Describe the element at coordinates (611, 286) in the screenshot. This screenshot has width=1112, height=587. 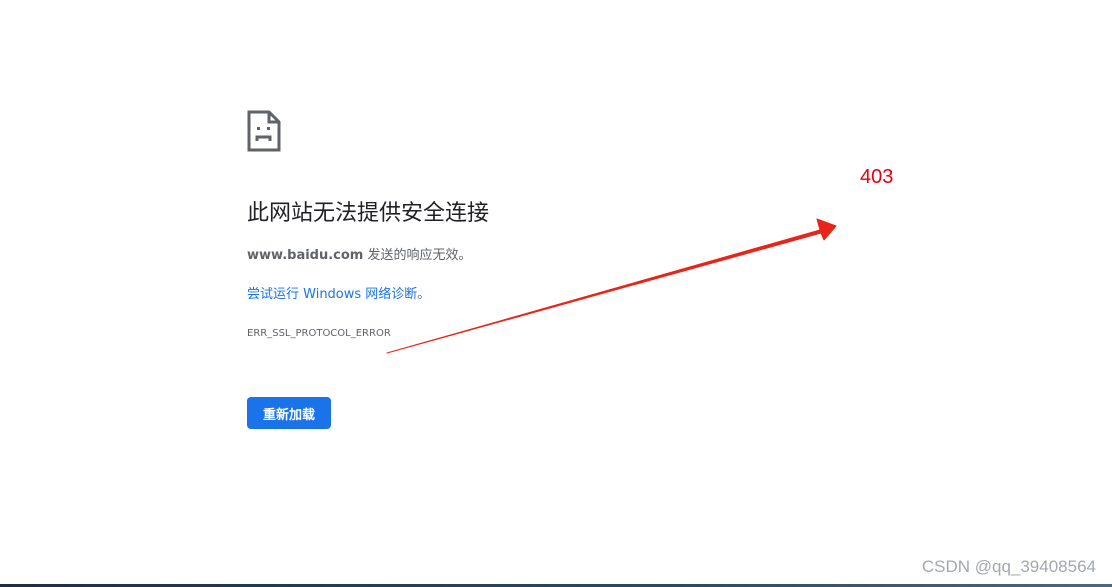
I see `annotation-arrow` at that location.